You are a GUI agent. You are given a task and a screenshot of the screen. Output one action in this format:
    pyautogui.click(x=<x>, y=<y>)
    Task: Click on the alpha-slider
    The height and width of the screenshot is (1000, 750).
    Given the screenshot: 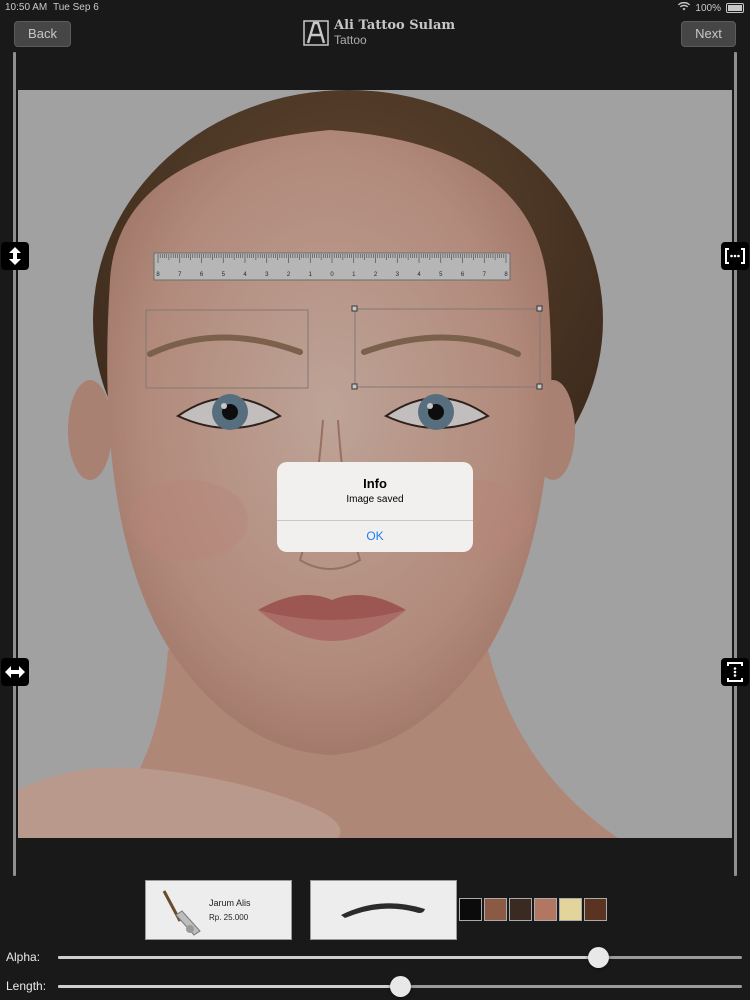 What is the action you would take?
    pyautogui.click(x=400, y=957)
    